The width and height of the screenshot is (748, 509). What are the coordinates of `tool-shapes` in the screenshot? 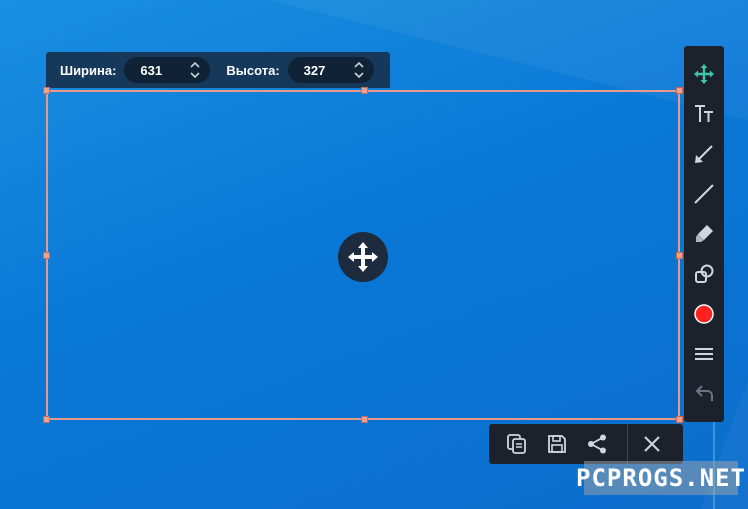 It's located at (704, 274).